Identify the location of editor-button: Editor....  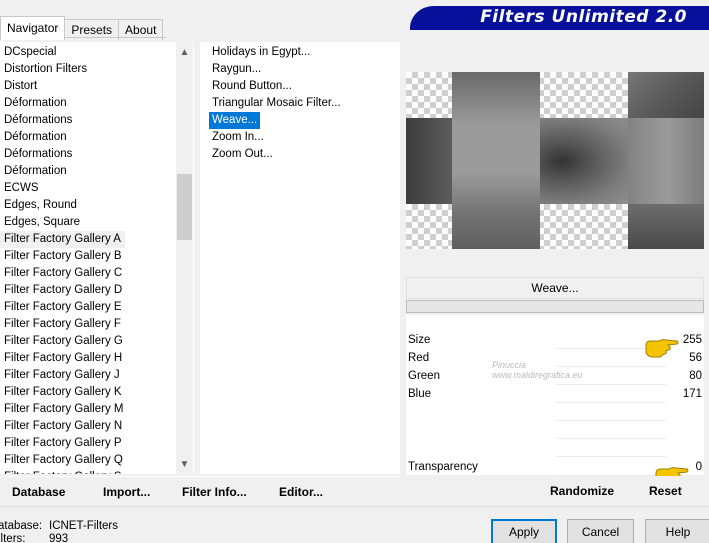
(301, 492).